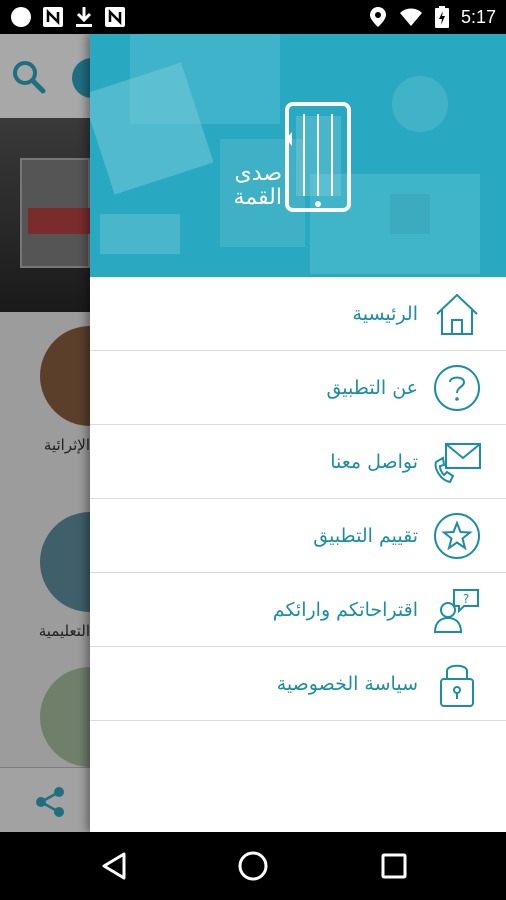 The height and width of the screenshot is (900, 506). I want to click on menu-item-label: اقتراحاتكم وارائكم, so click(345, 609).